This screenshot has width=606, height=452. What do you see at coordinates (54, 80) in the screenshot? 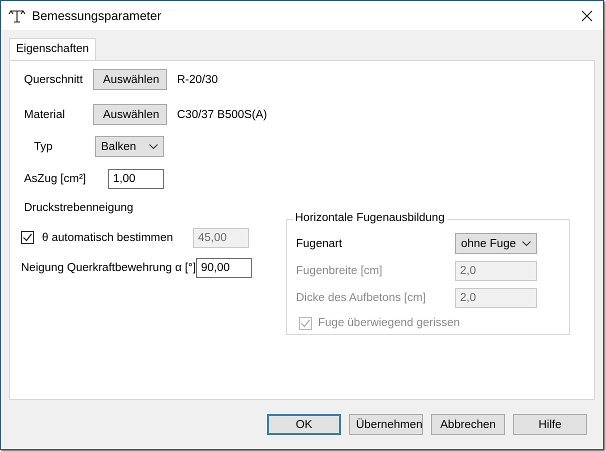
I see `field-label: Querschnitt` at bounding box center [54, 80].